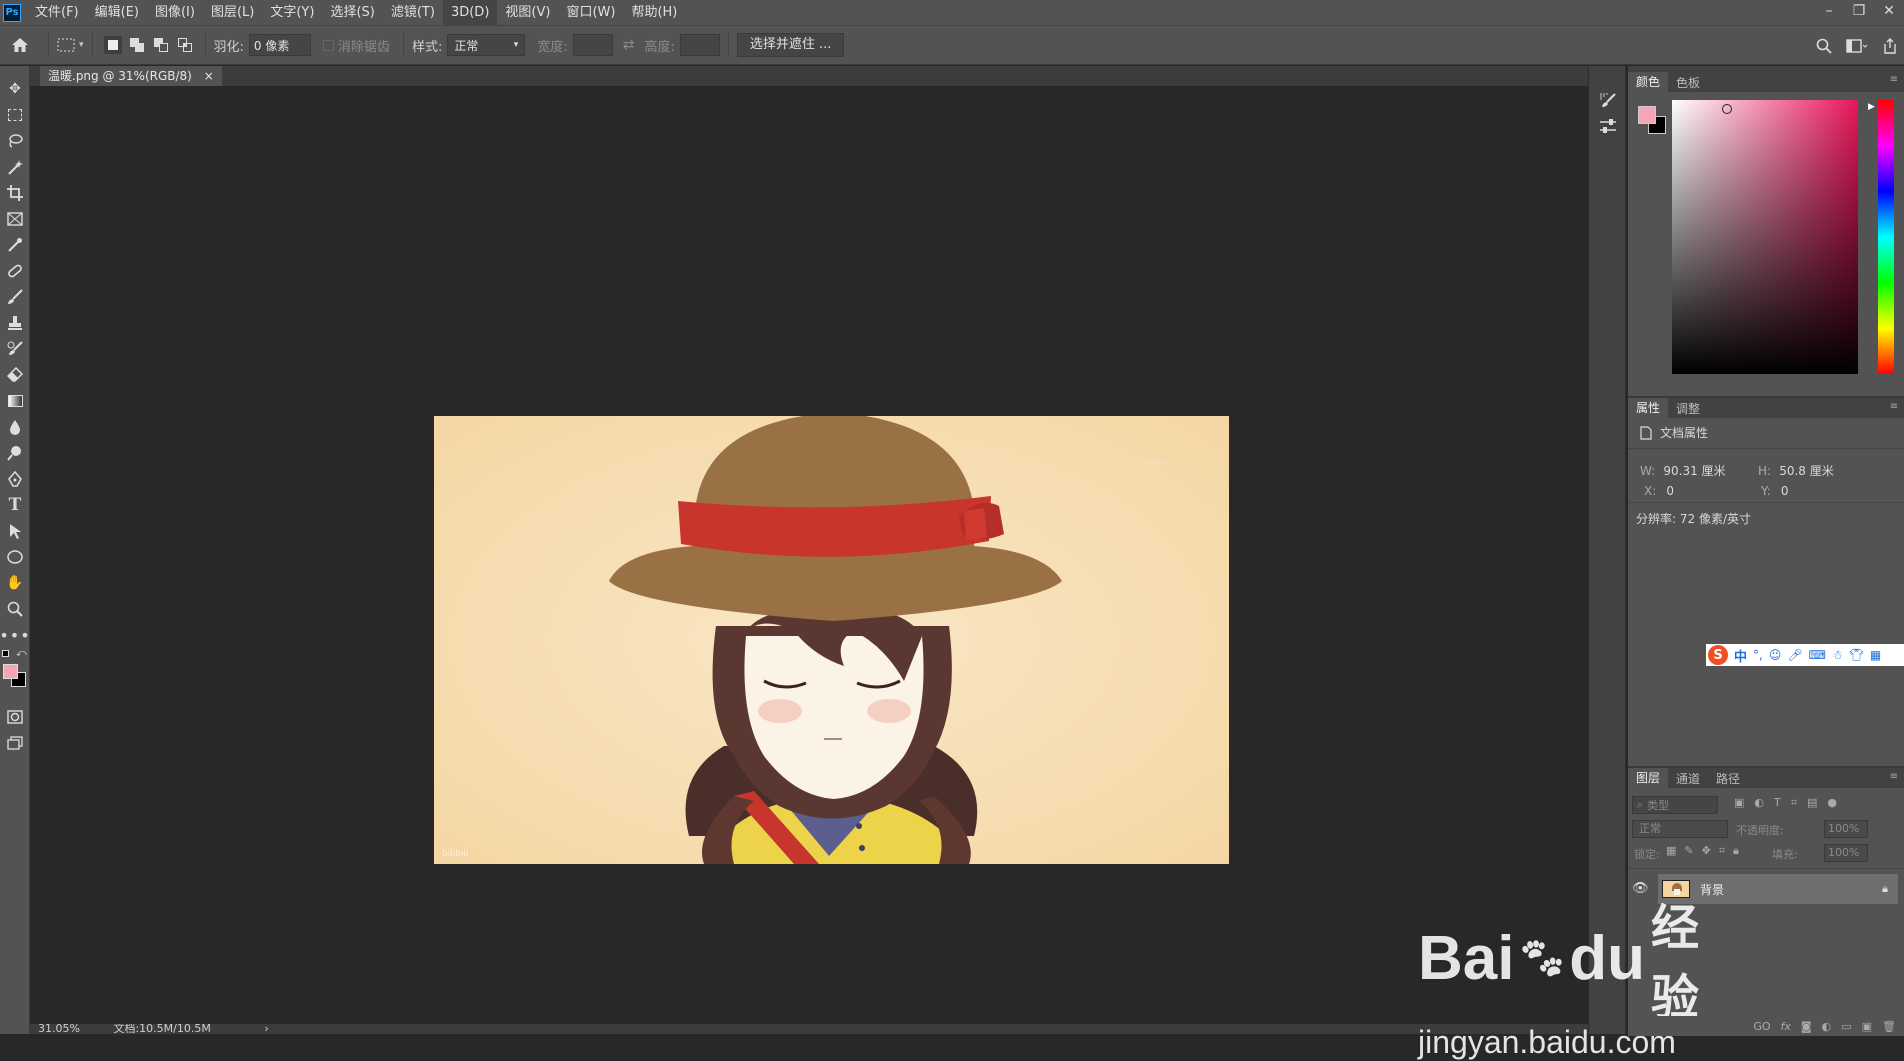 This screenshot has height=1061, width=1904. I want to click on shape-filter-icon: ⌗, so click(1794, 803).